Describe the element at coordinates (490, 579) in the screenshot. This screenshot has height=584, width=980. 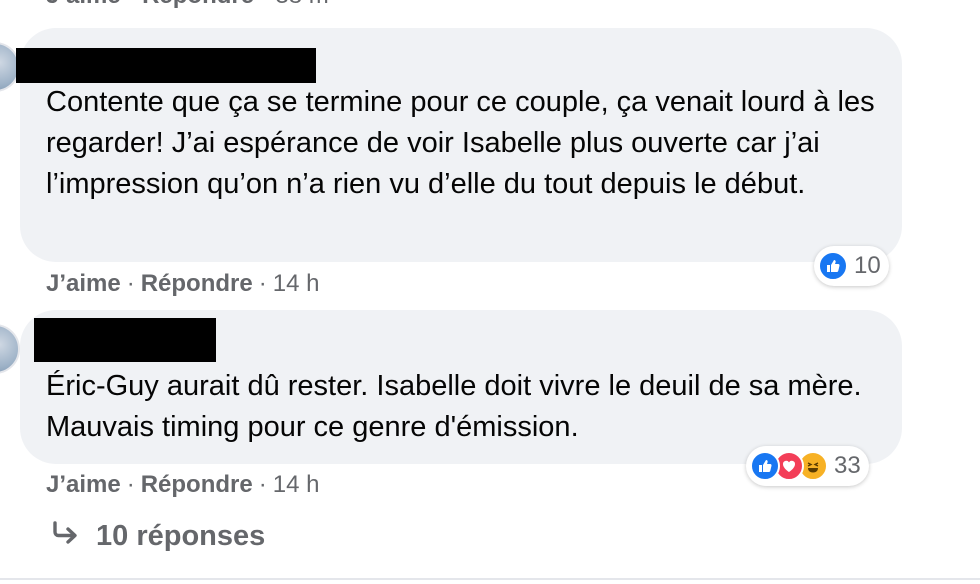
I see `divider` at that location.